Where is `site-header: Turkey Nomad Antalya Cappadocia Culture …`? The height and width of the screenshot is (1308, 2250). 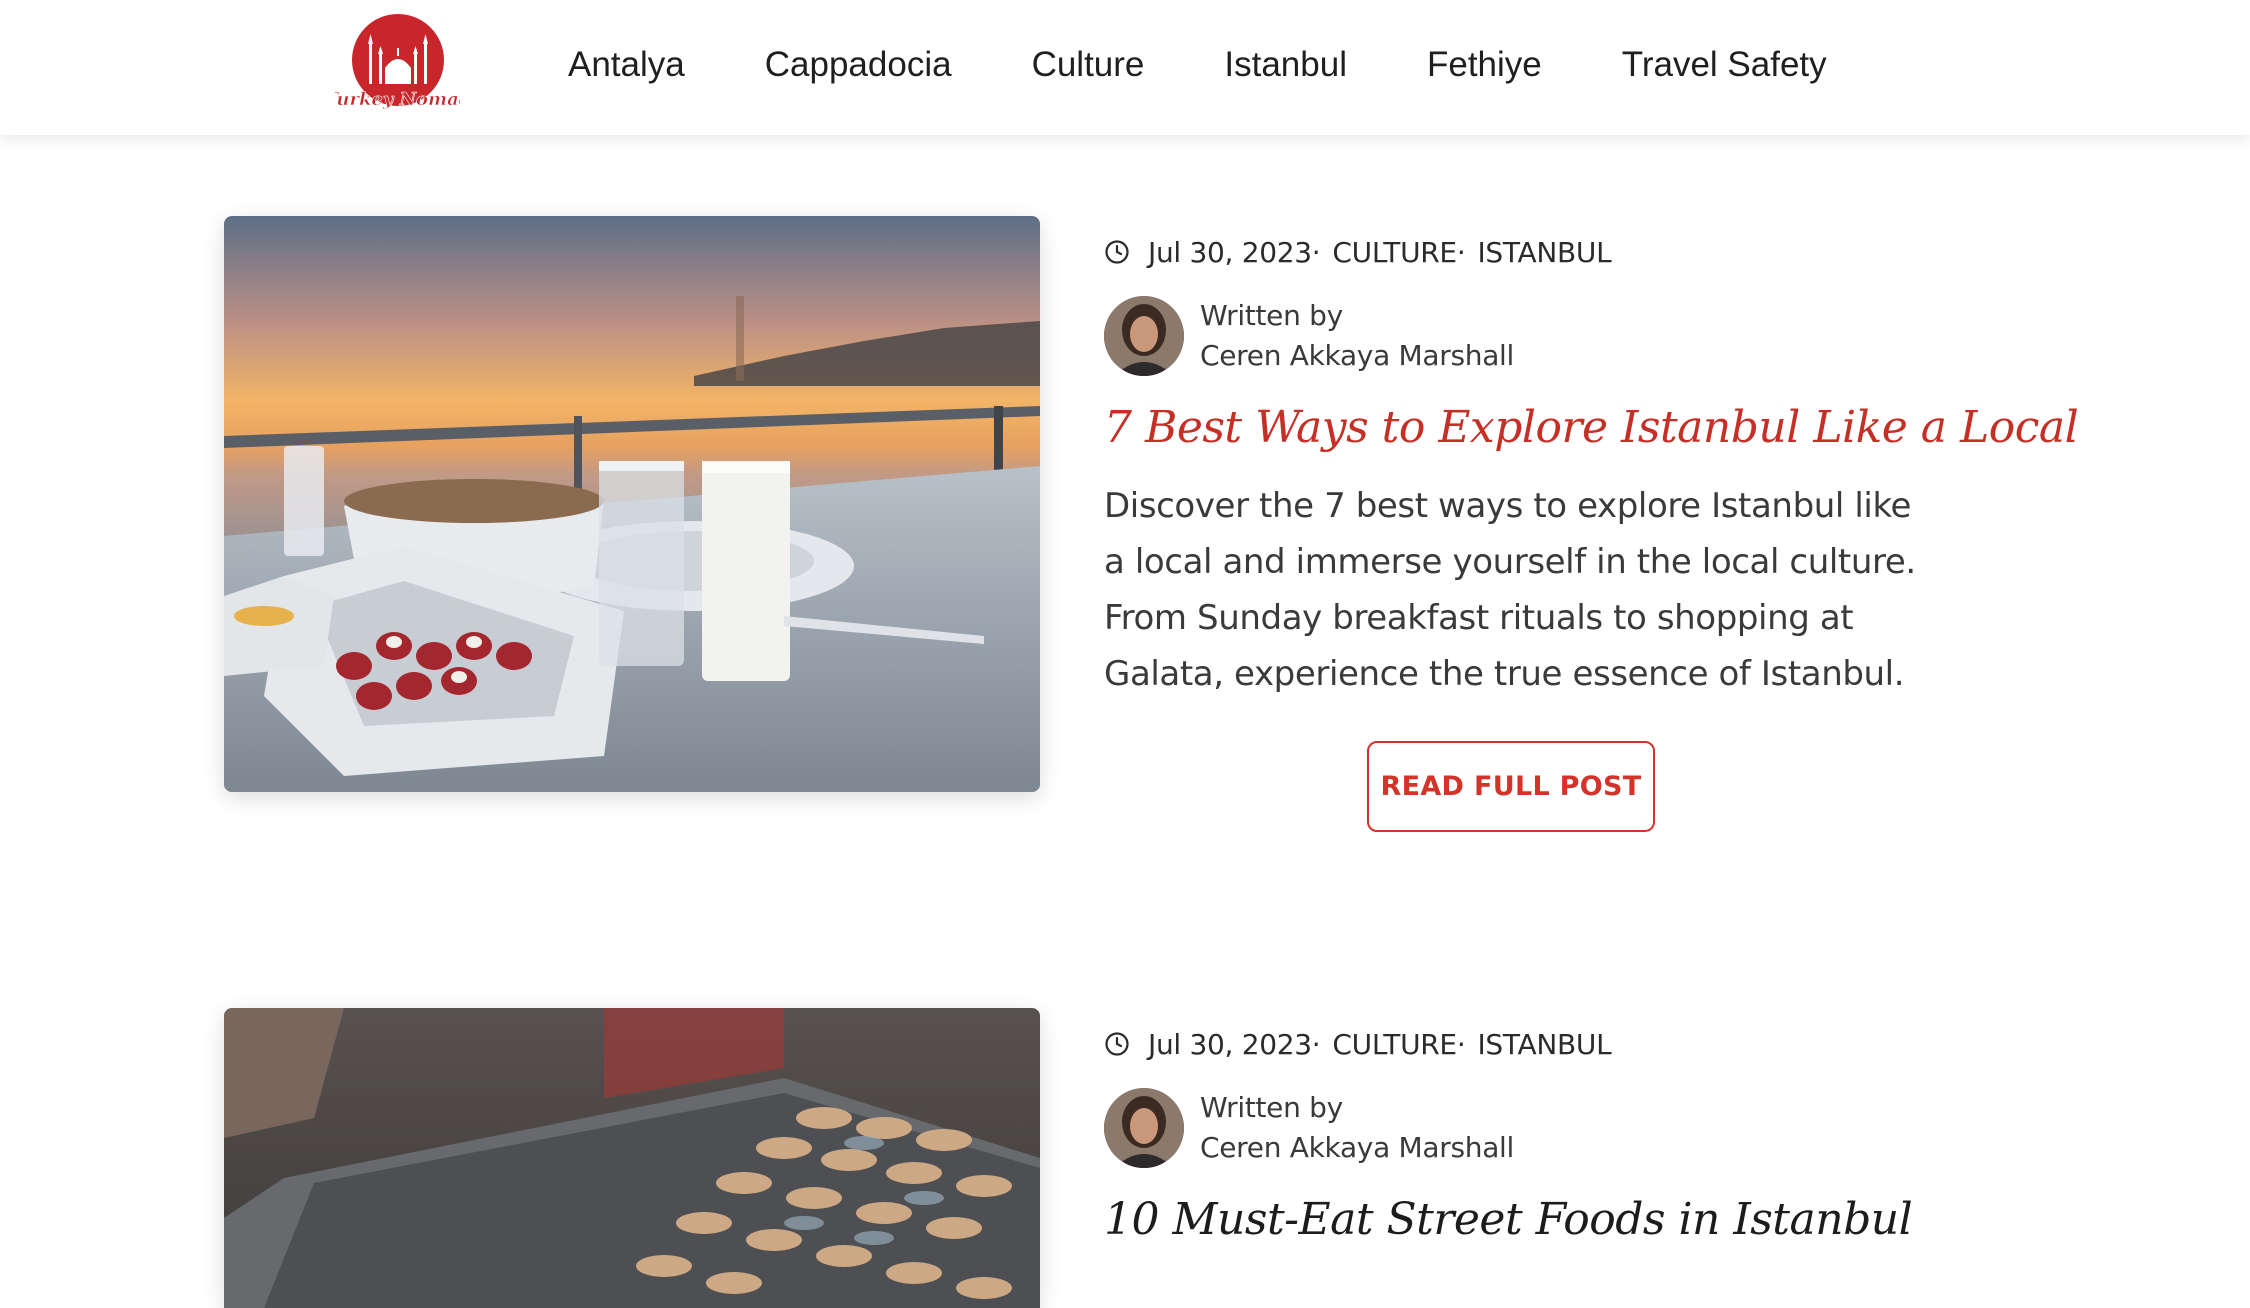 site-header: Turkey Nomad Antalya Cappadocia Culture … is located at coordinates (1125, 67).